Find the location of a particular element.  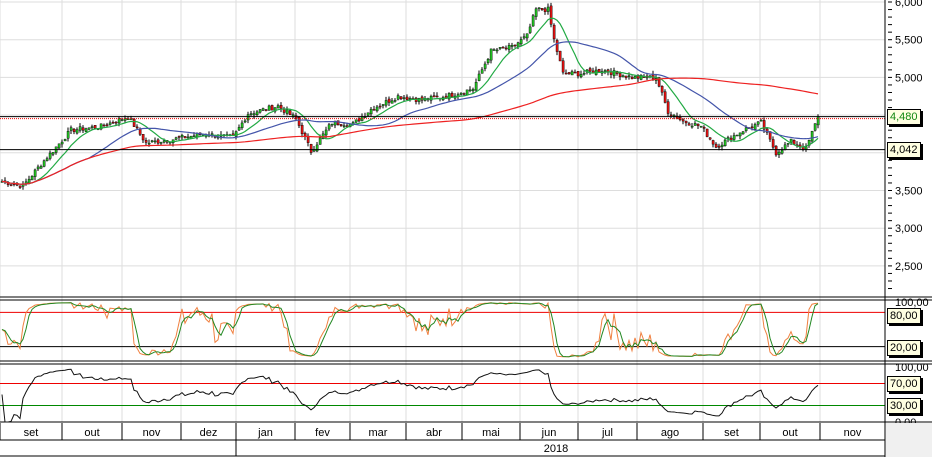

price-tick-label: 2,500 is located at coordinates (909, 267).